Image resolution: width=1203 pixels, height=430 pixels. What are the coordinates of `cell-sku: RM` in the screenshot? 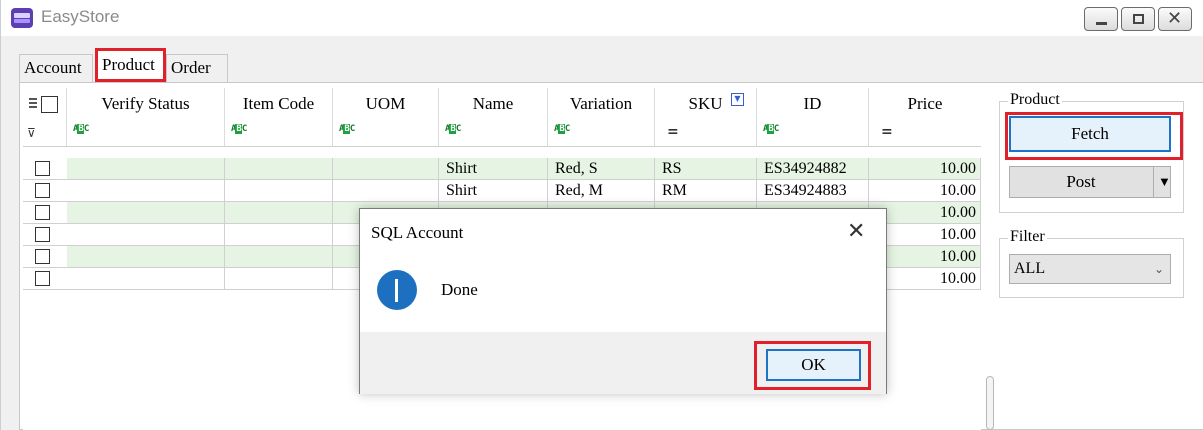 It's located at (706, 190).